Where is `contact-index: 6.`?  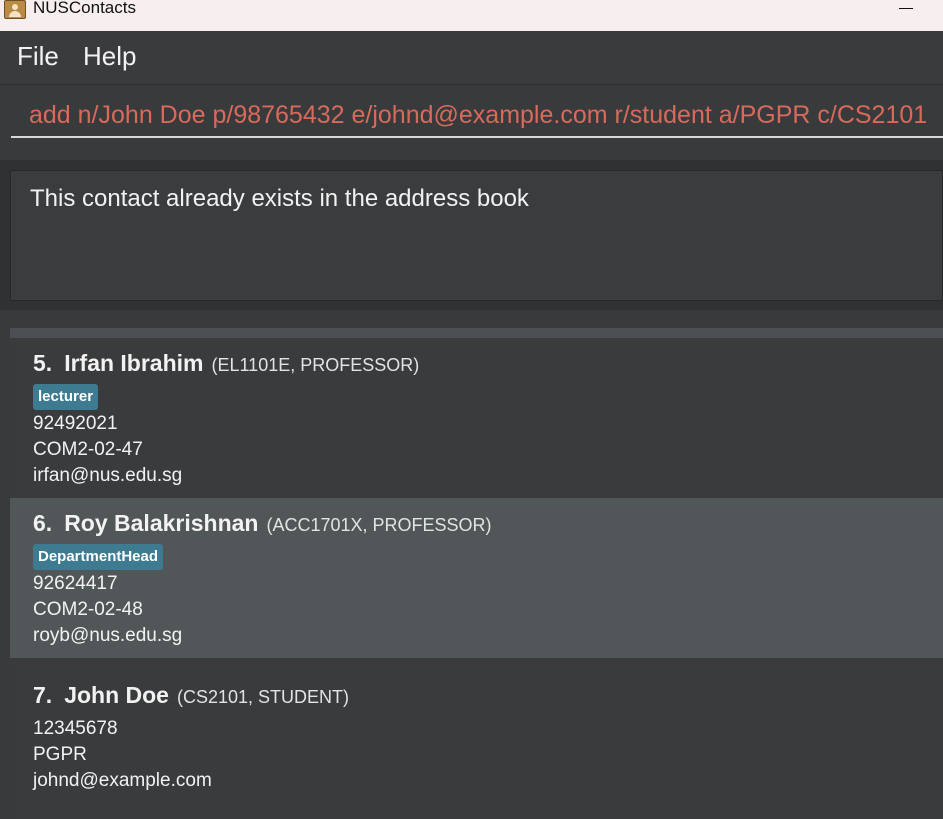
contact-index: 6. is located at coordinates (43, 523).